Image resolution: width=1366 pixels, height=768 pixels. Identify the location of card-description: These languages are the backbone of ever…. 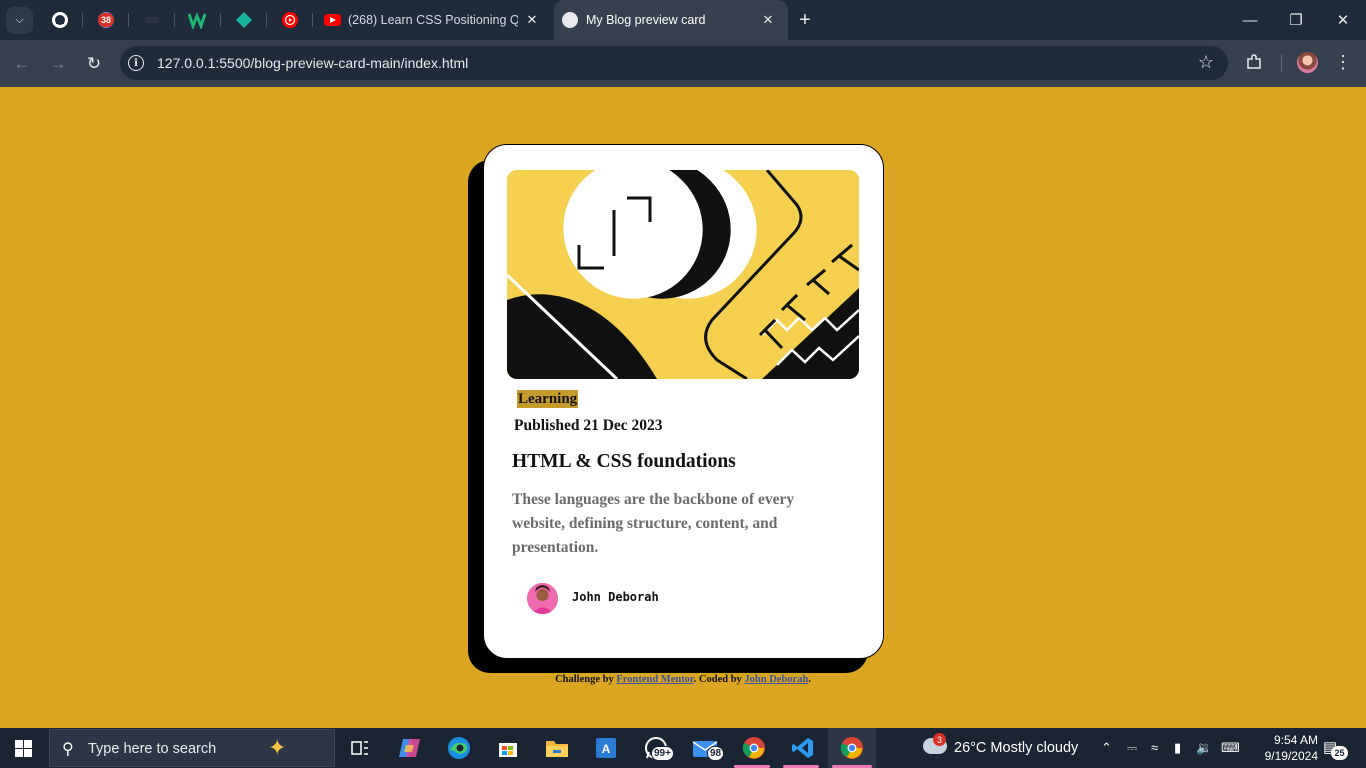
(653, 523).